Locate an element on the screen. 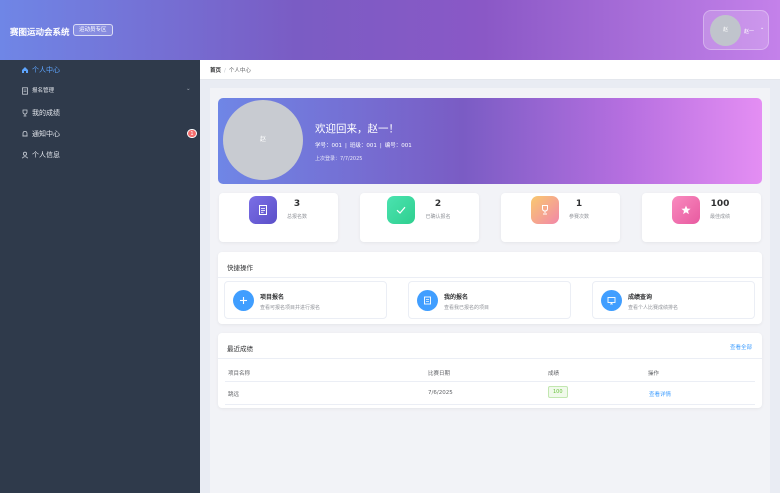 This screenshot has width=780, height=493. sidebar-item-my-scores: 我的成绩 is located at coordinates (100, 113).